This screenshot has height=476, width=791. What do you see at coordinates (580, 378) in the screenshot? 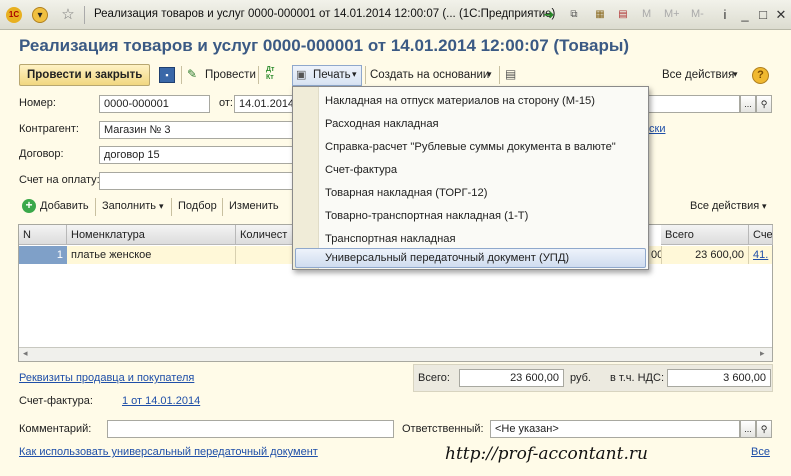
I see `currency-label: руб.` at bounding box center [580, 378].